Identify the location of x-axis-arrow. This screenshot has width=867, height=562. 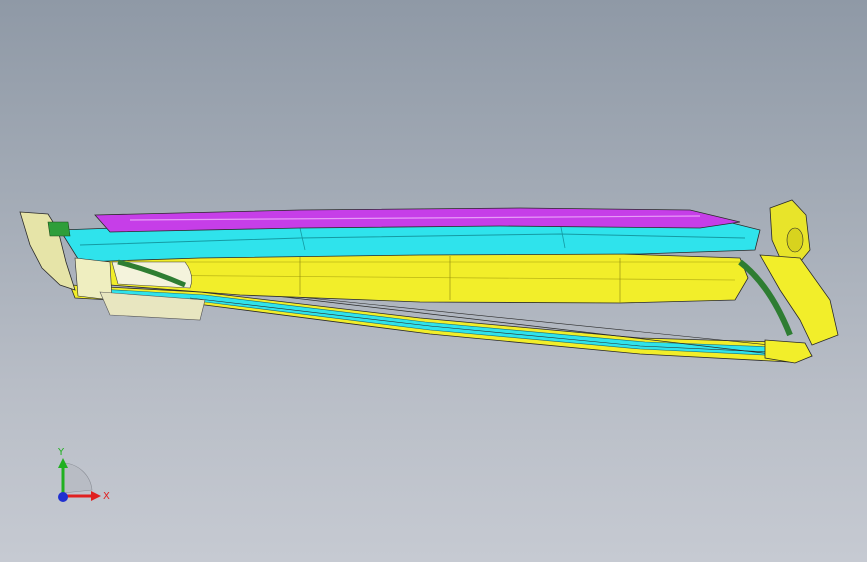
(96, 496).